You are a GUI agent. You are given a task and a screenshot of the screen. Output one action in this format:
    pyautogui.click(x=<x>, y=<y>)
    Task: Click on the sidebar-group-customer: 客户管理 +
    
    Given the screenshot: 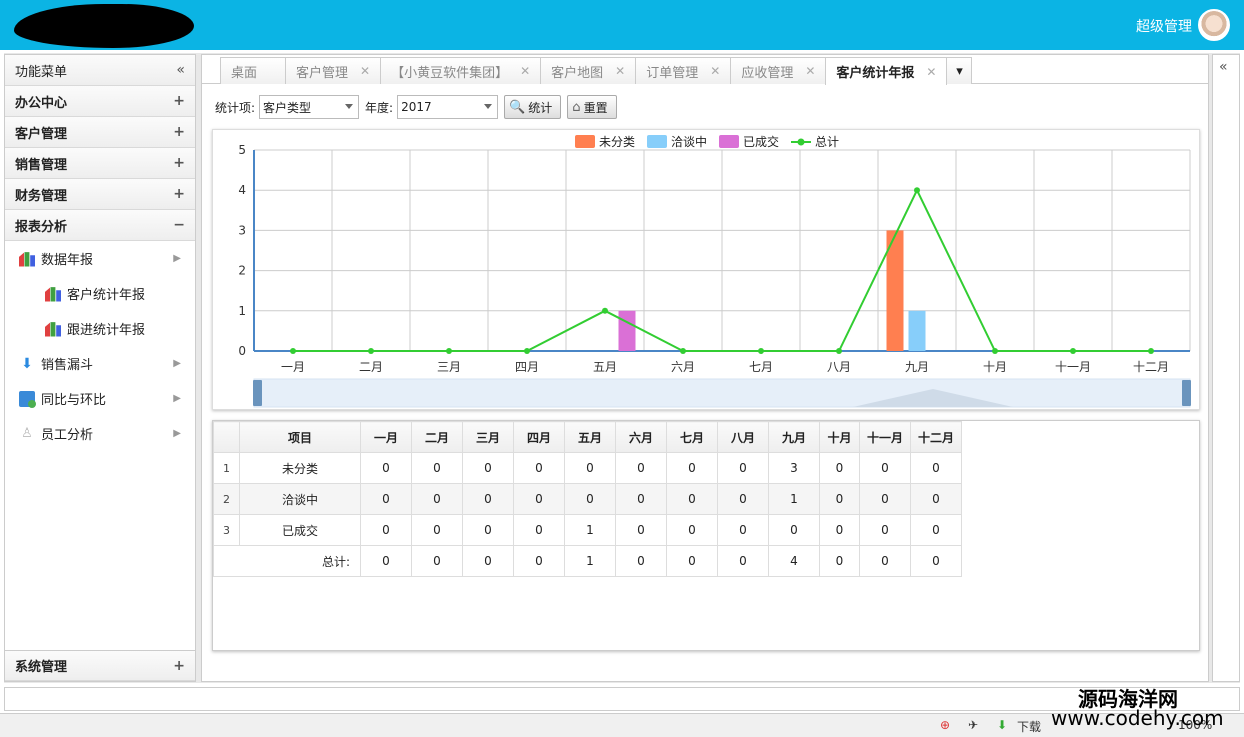 What is the action you would take?
    pyautogui.click(x=100, y=132)
    